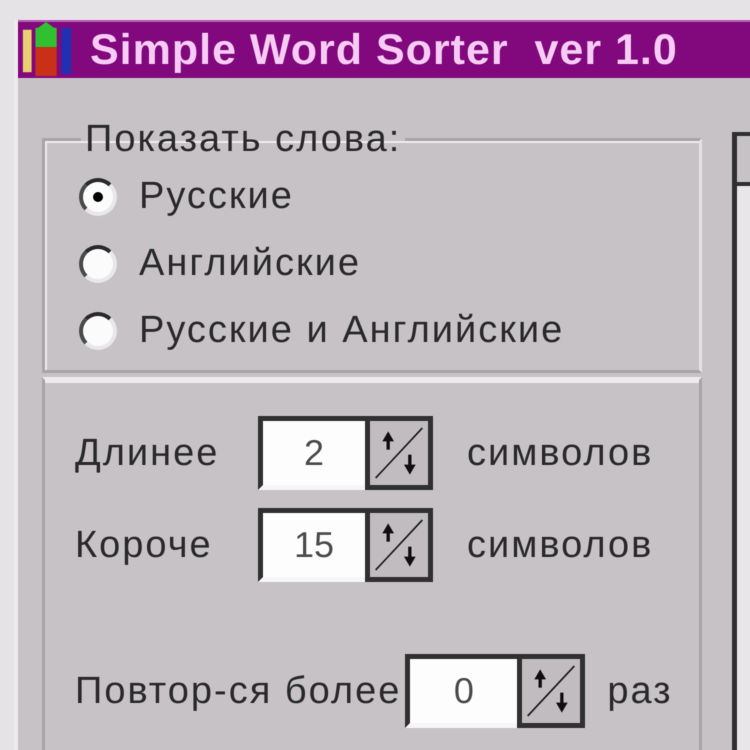  What do you see at coordinates (311, 545) in the screenshot?
I see `number-field: 15` at bounding box center [311, 545].